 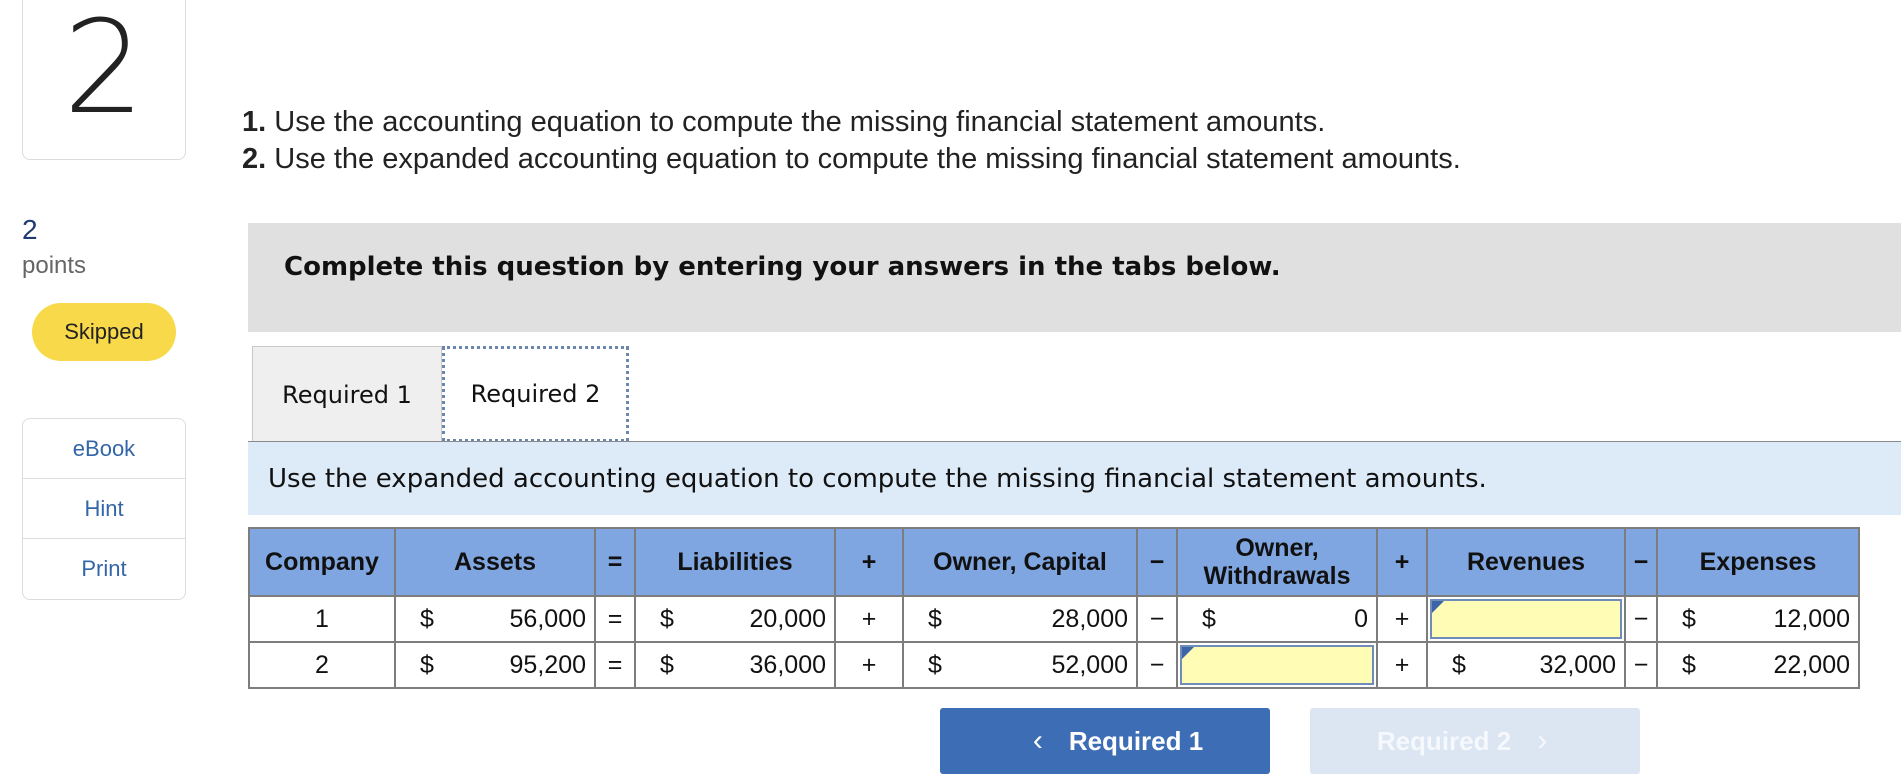 What do you see at coordinates (322, 562) in the screenshot?
I see `header-company: Company` at bounding box center [322, 562].